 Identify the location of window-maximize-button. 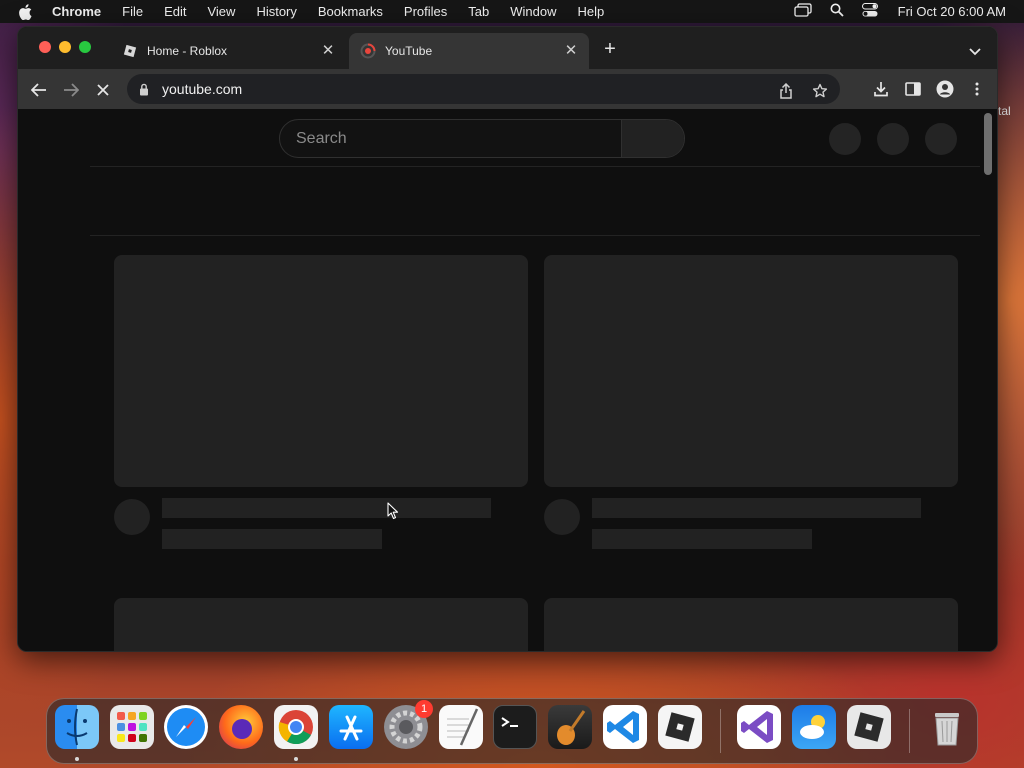
(85, 47).